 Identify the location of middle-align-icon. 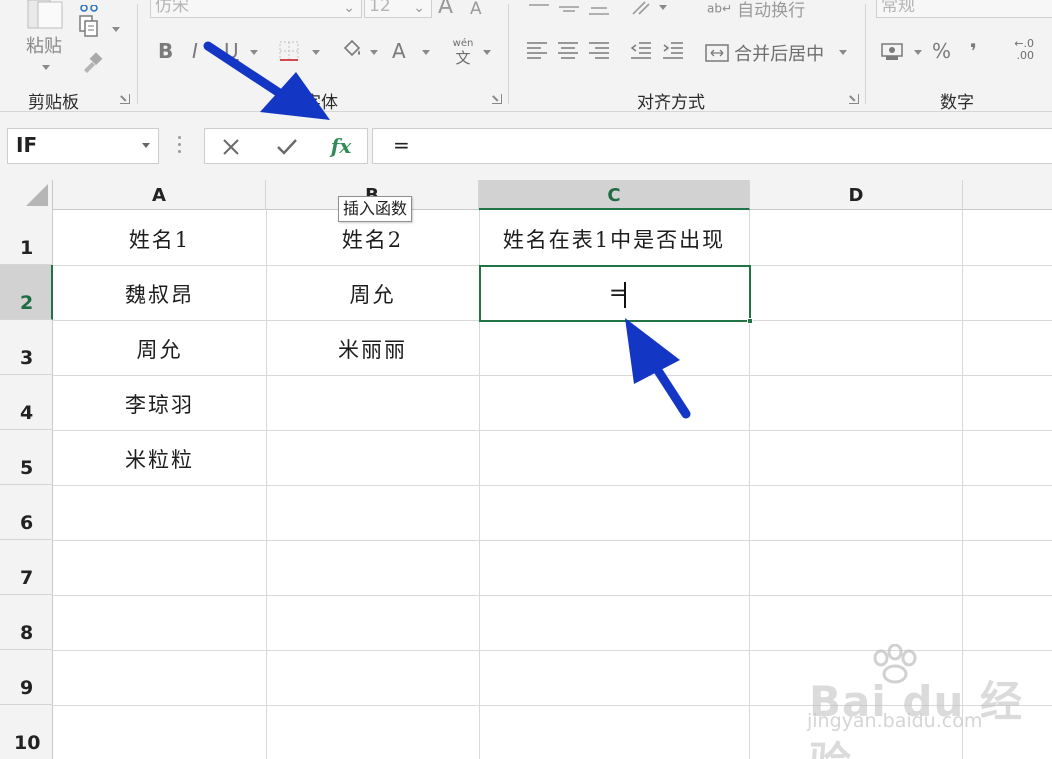
(569, 7).